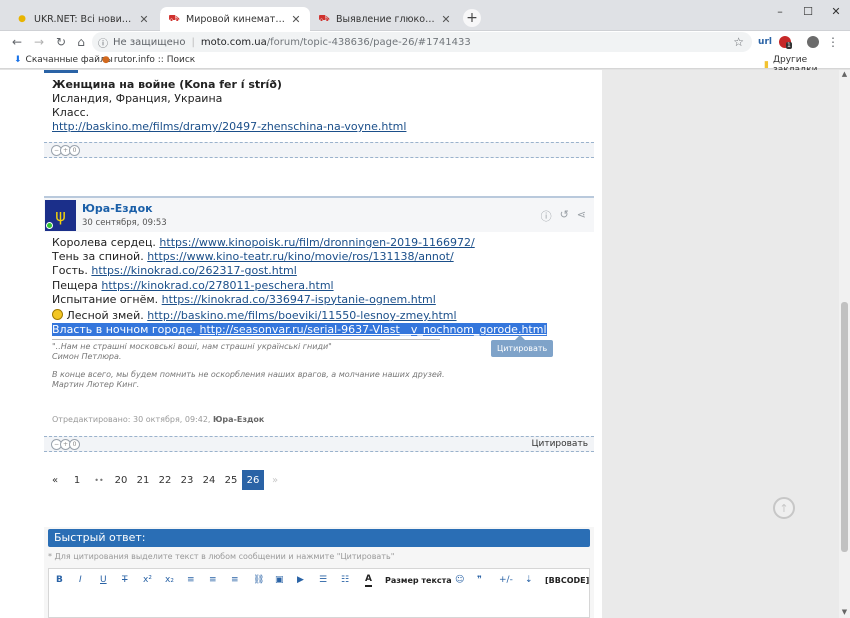  I want to click on spoiler-button: +/-, so click(506, 580).